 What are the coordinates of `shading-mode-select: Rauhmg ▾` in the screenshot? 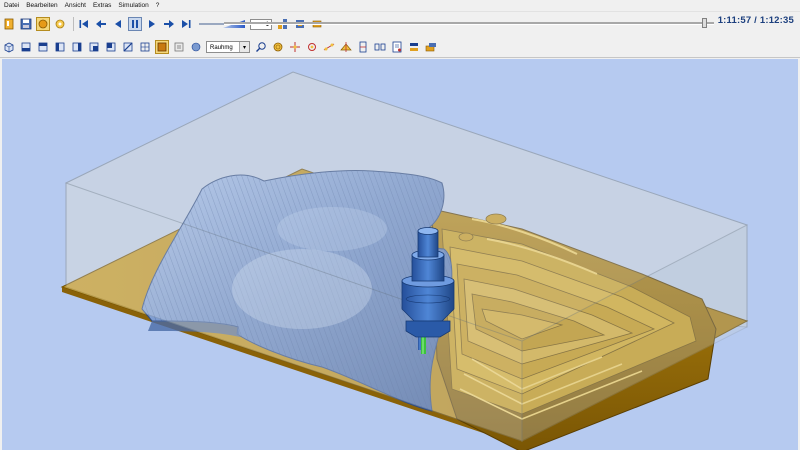 It's located at (228, 46).